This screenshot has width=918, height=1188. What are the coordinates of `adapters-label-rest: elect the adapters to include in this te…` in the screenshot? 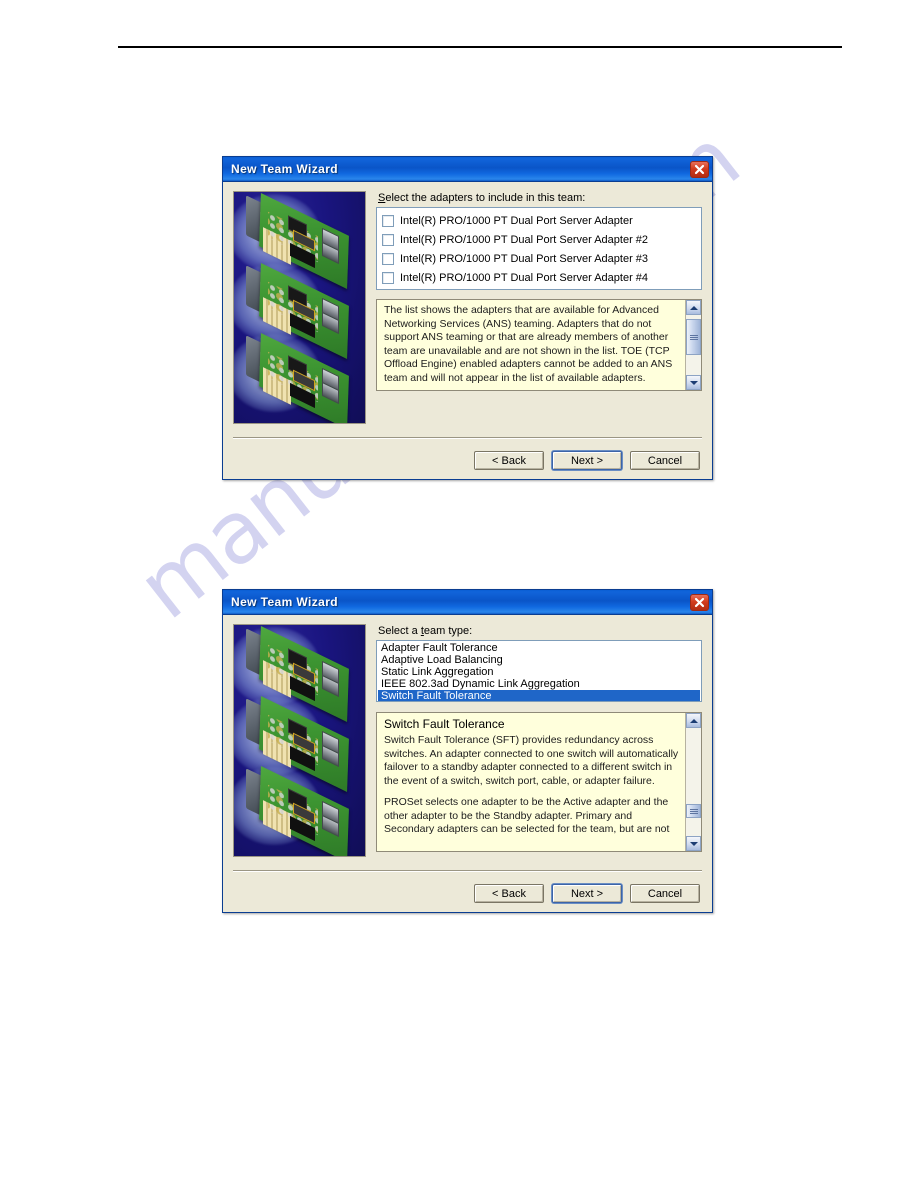 It's located at (485, 198).